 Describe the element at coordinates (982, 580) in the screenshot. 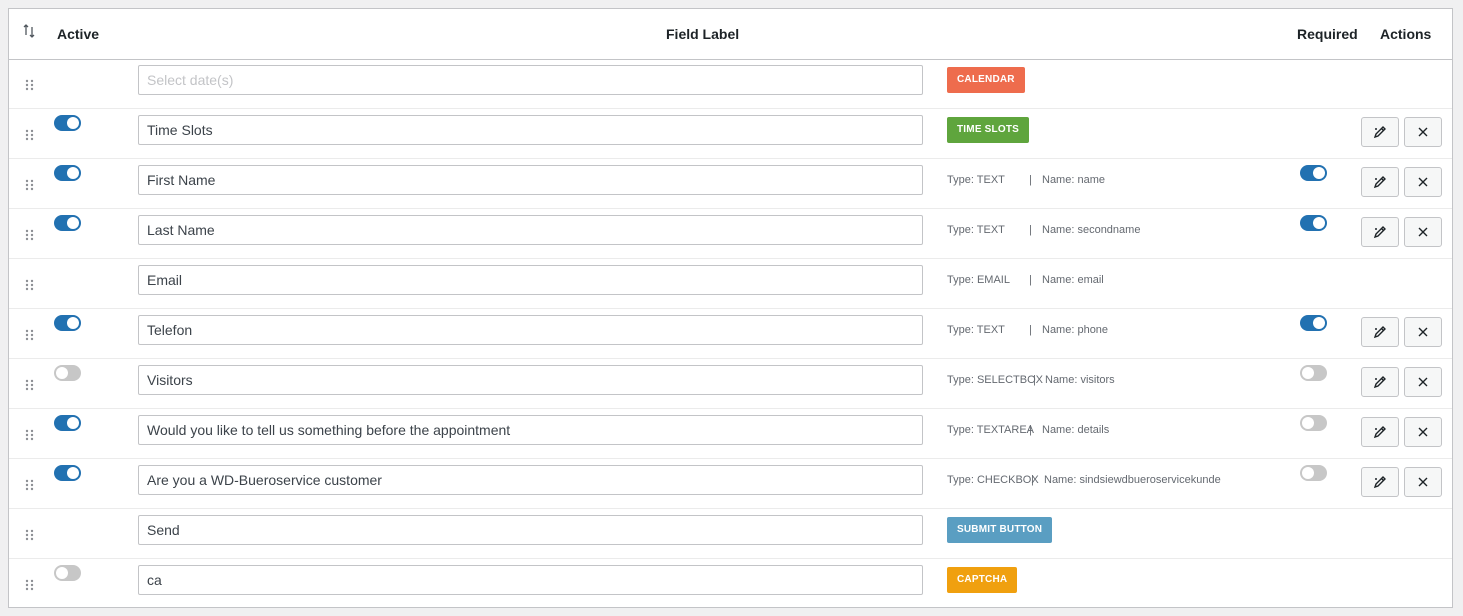

I see `captcha-badge: CAPTCHA` at that location.